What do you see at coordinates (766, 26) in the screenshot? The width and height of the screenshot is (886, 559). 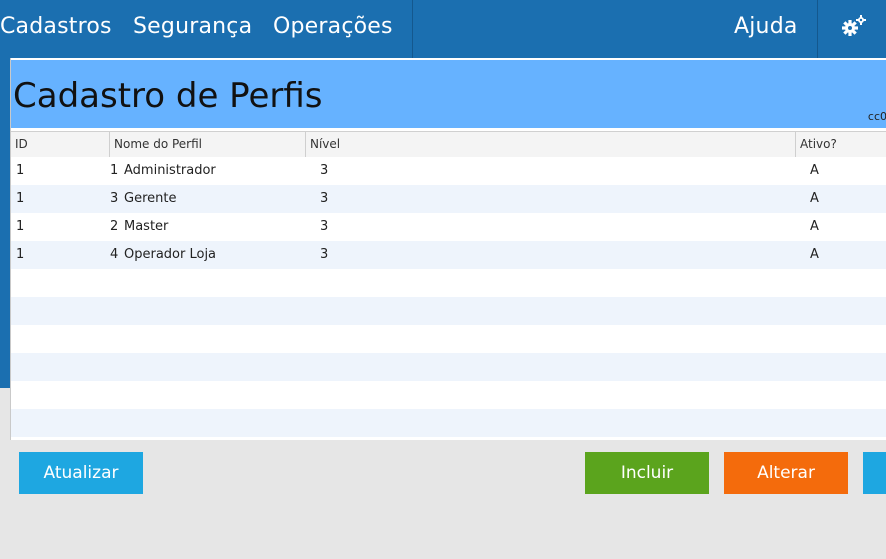 I see `menu-ajuda: Ajuda` at bounding box center [766, 26].